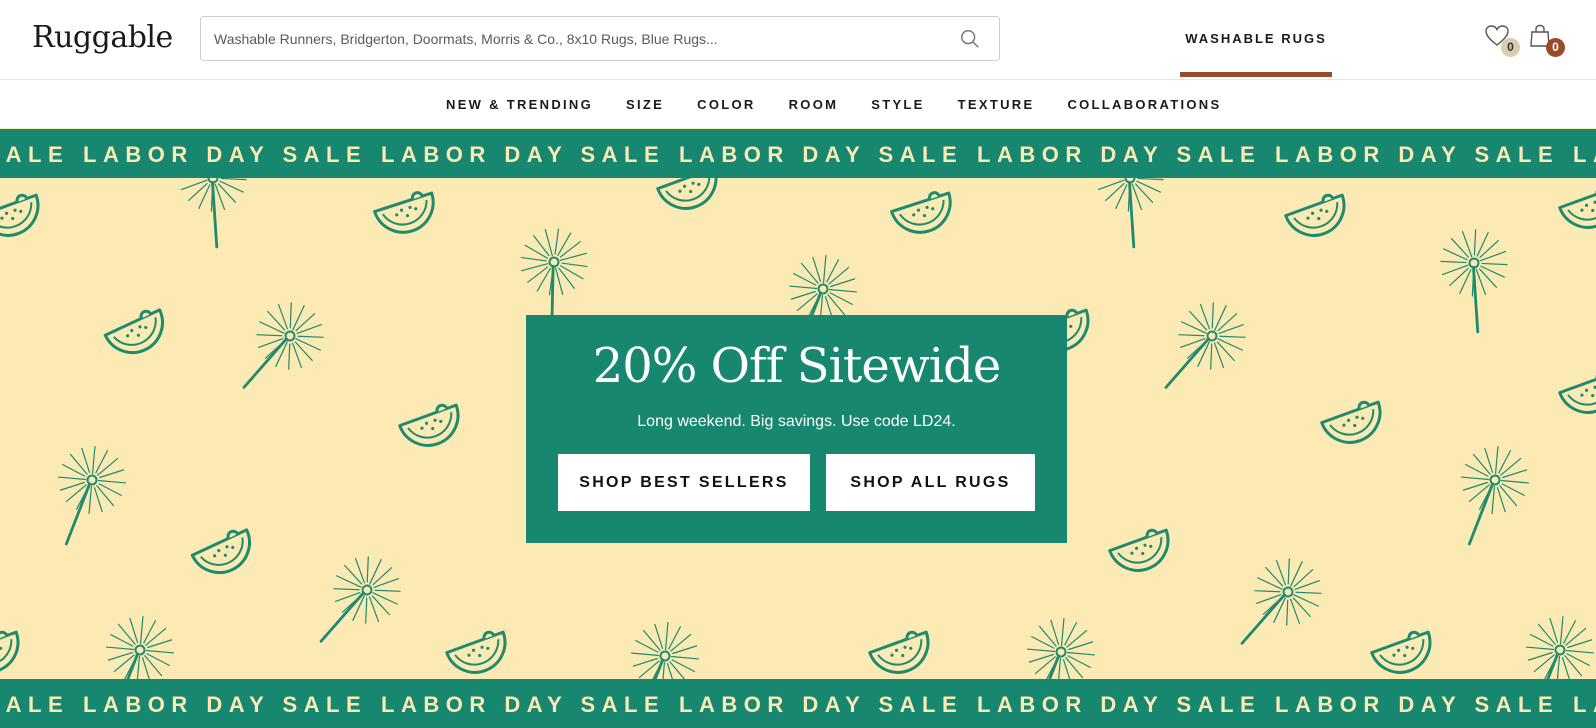 This screenshot has height=728, width=1596. I want to click on shop-all-rugs-button: SHOP ALL RUGS, so click(930, 482).